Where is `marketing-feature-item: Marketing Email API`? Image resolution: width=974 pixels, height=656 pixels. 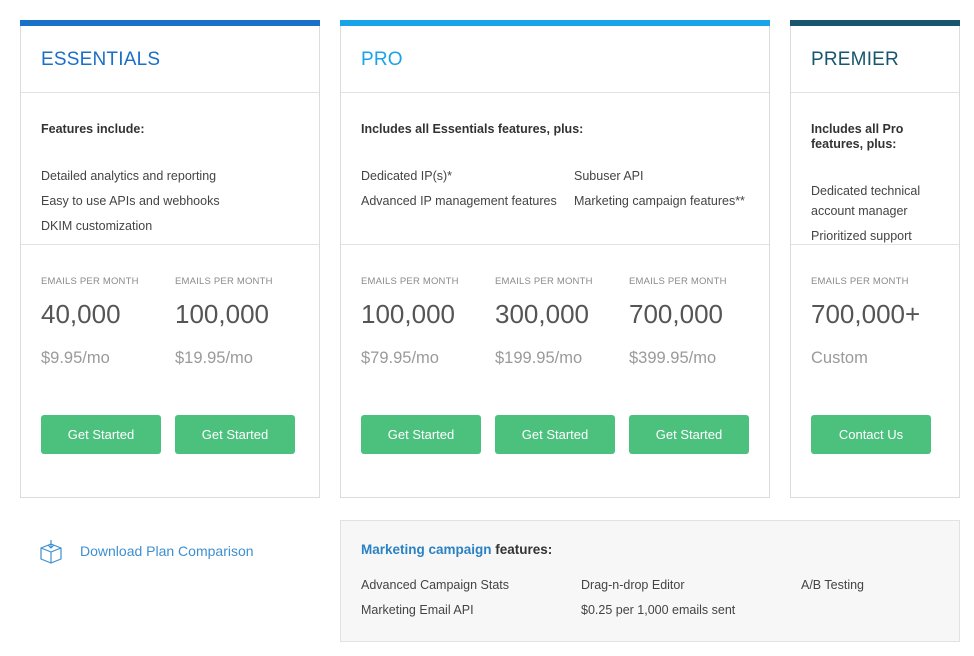 marketing-feature-item: Marketing Email API is located at coordinates (417, 610).